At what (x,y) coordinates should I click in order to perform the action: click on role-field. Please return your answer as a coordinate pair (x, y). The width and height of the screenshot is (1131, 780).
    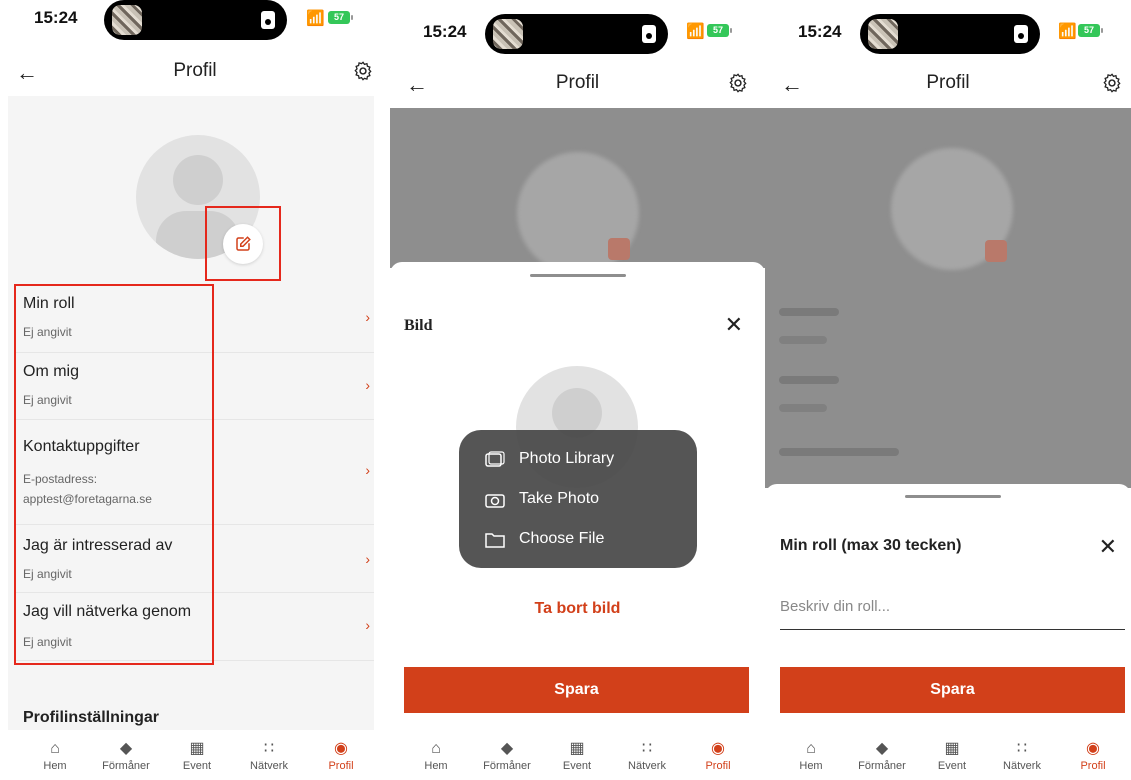
    Looking at the image, I should click on (952, 610).